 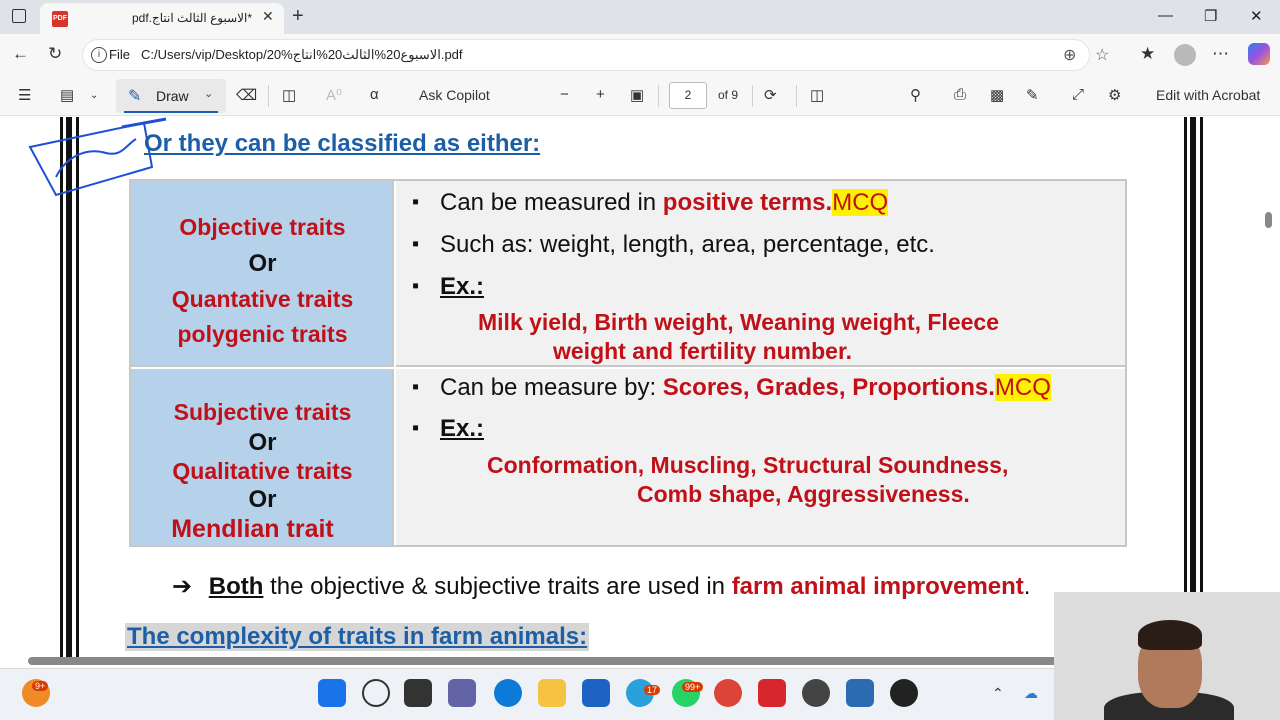 I want to click on mcq-highlight: MCQ, so click(x=860, y=202).